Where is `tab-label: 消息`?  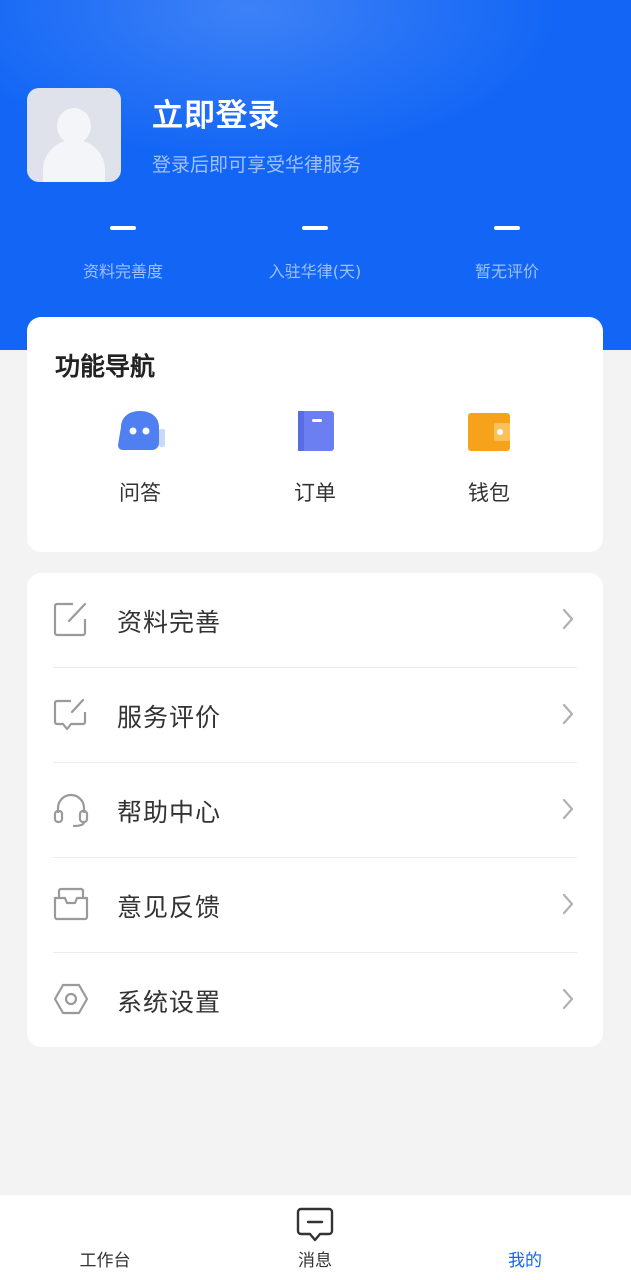 tab-label: 消息 is located at coordinates (315, 1261).